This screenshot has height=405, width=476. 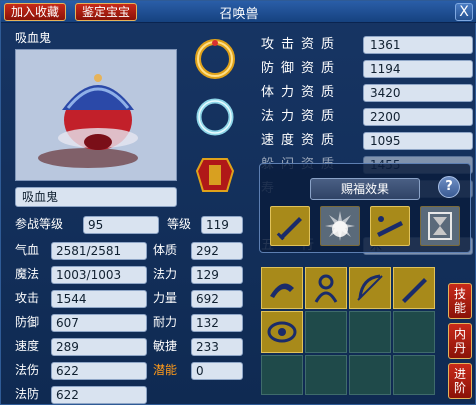 What do you see at coordinates (217, 275) in the screenshot?
I see `attr-value-magic: 129` at bounding box center [217, 275].